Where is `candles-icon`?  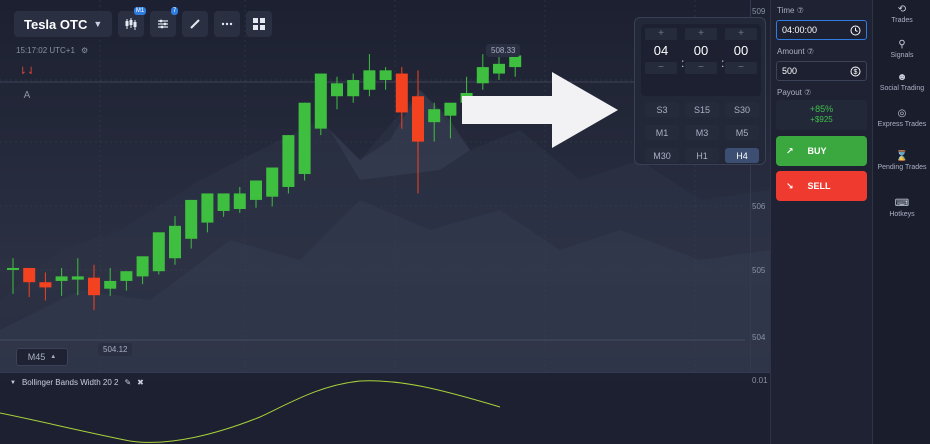
candles-icon is located at coordinates (131, 24).